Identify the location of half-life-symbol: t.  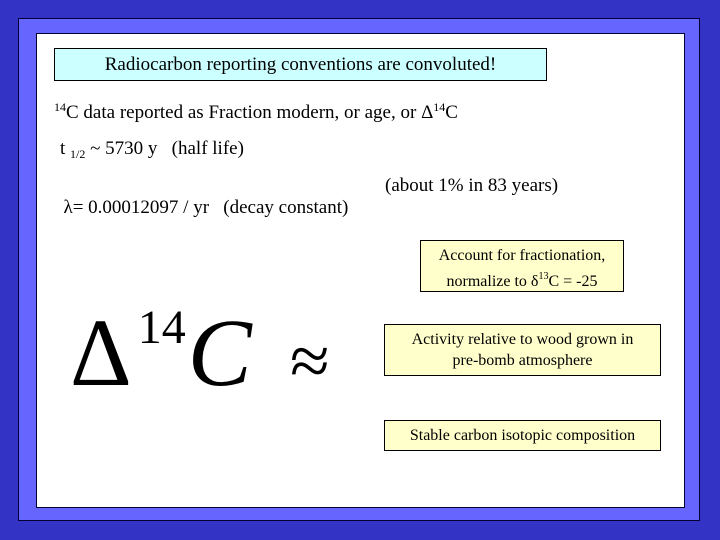
(63, 148).